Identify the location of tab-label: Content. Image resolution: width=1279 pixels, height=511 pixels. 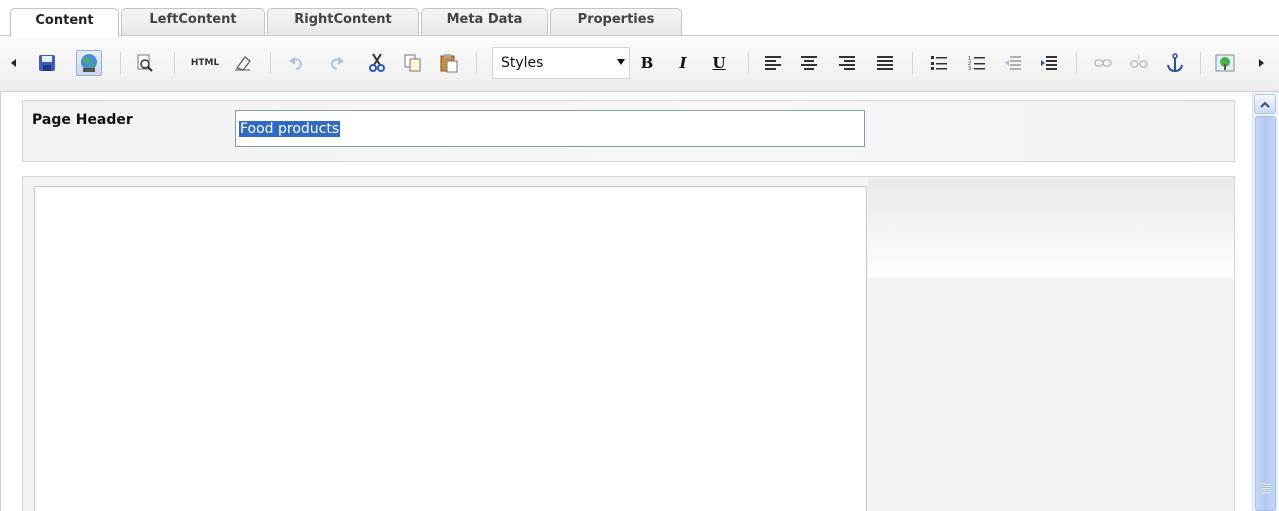
(64, 20).